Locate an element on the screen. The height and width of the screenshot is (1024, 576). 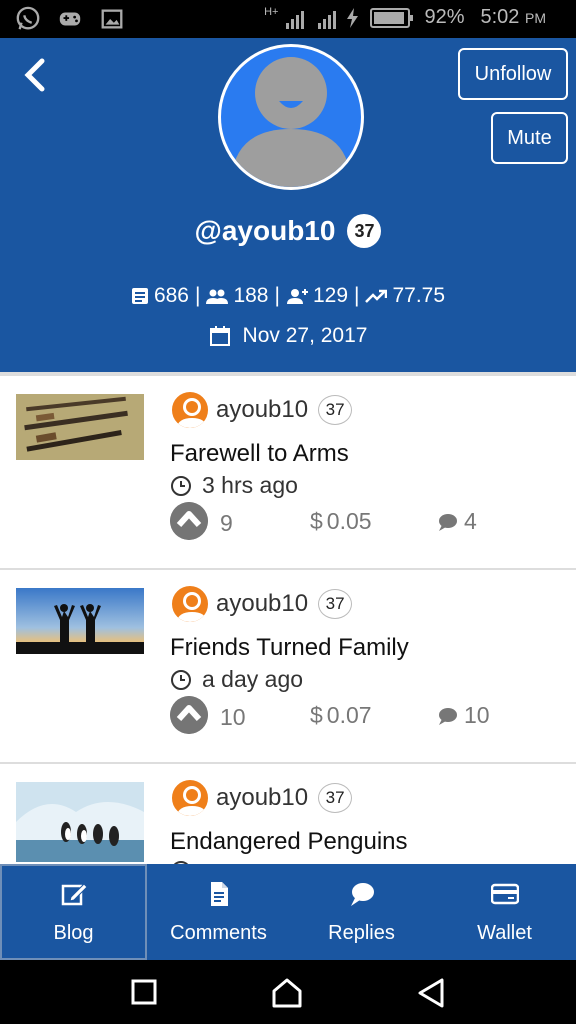
clock: 5:02 PM is located at coordinates (514, 17).